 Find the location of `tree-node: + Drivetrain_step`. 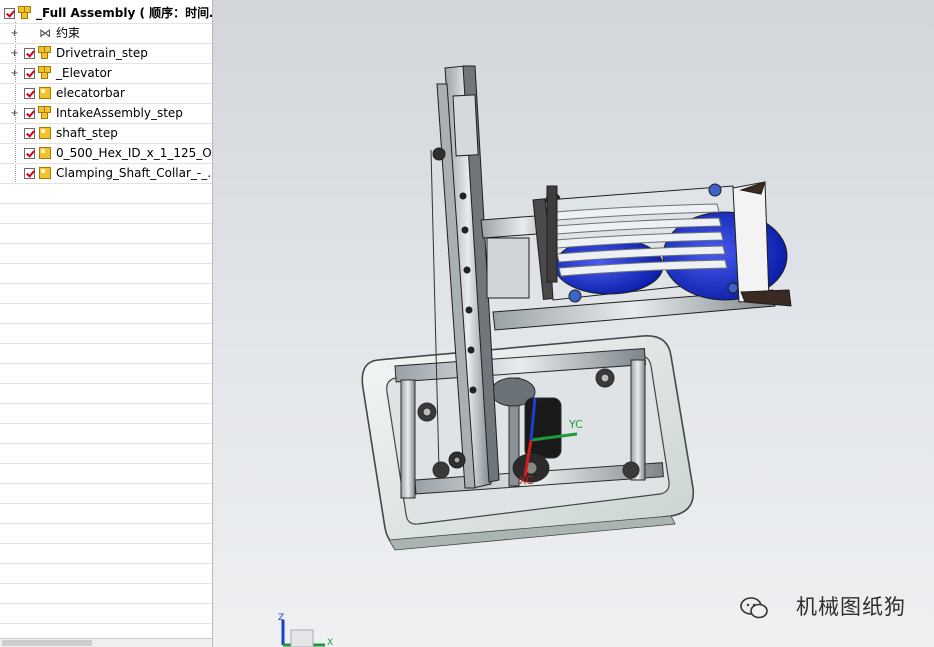

tree-node: + Drivetrain_step is located at coordinates (106, 54).